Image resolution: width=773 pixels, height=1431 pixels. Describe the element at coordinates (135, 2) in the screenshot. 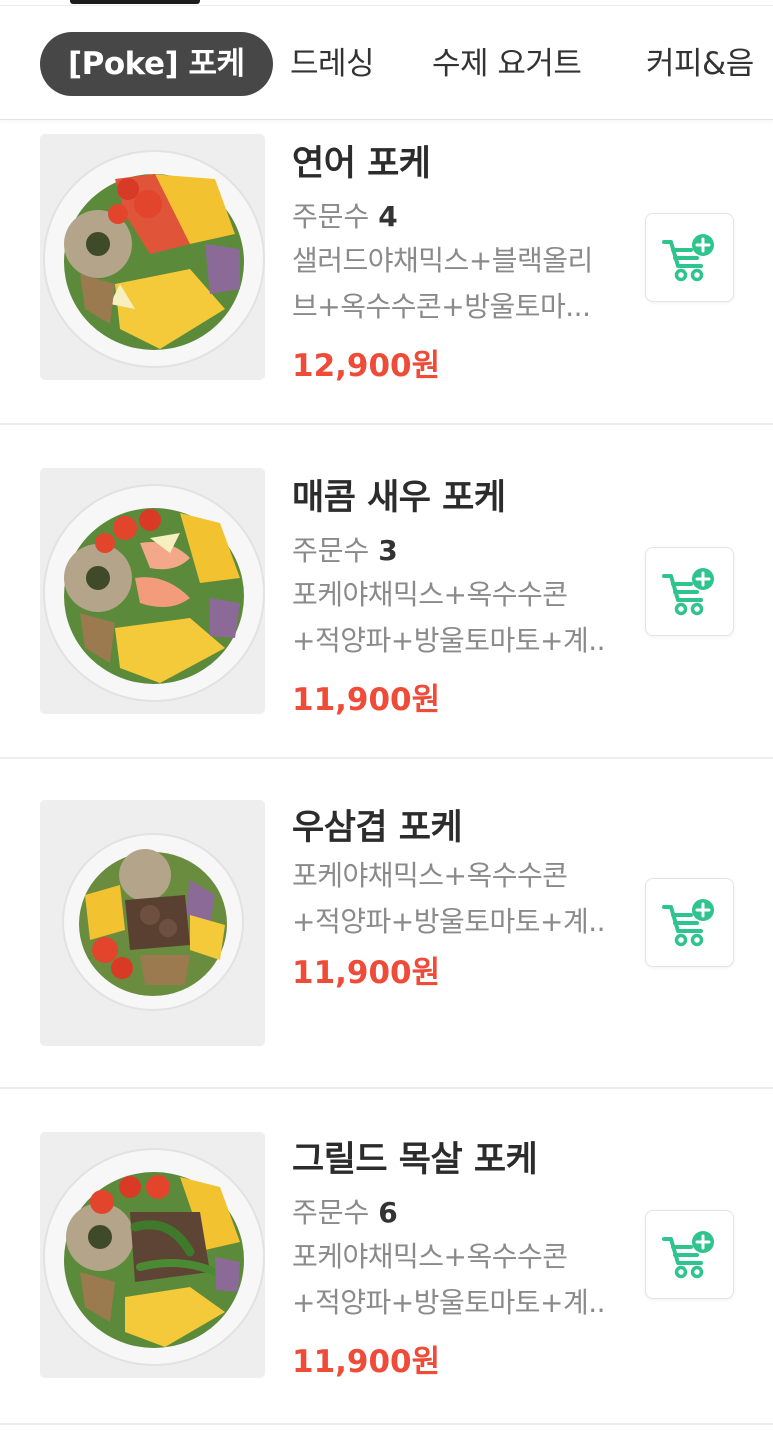

I see `previous-banner-edge` at that location.